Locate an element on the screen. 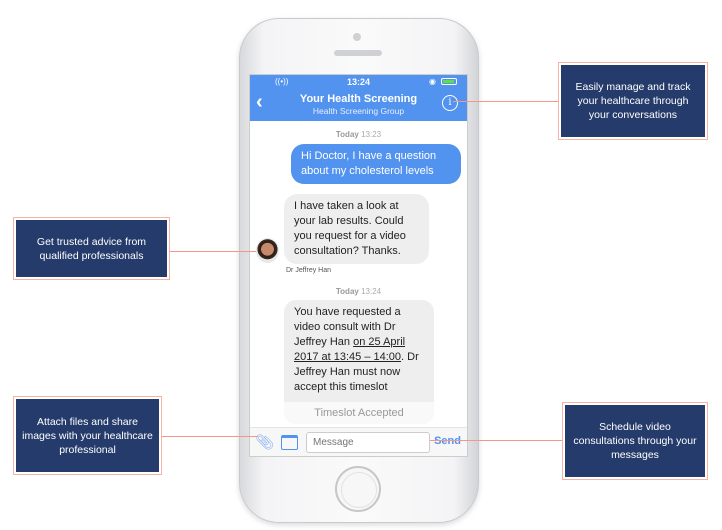 The width and height of the screenshot is (722, 530). front-camera is located at coordinates (357, 37).